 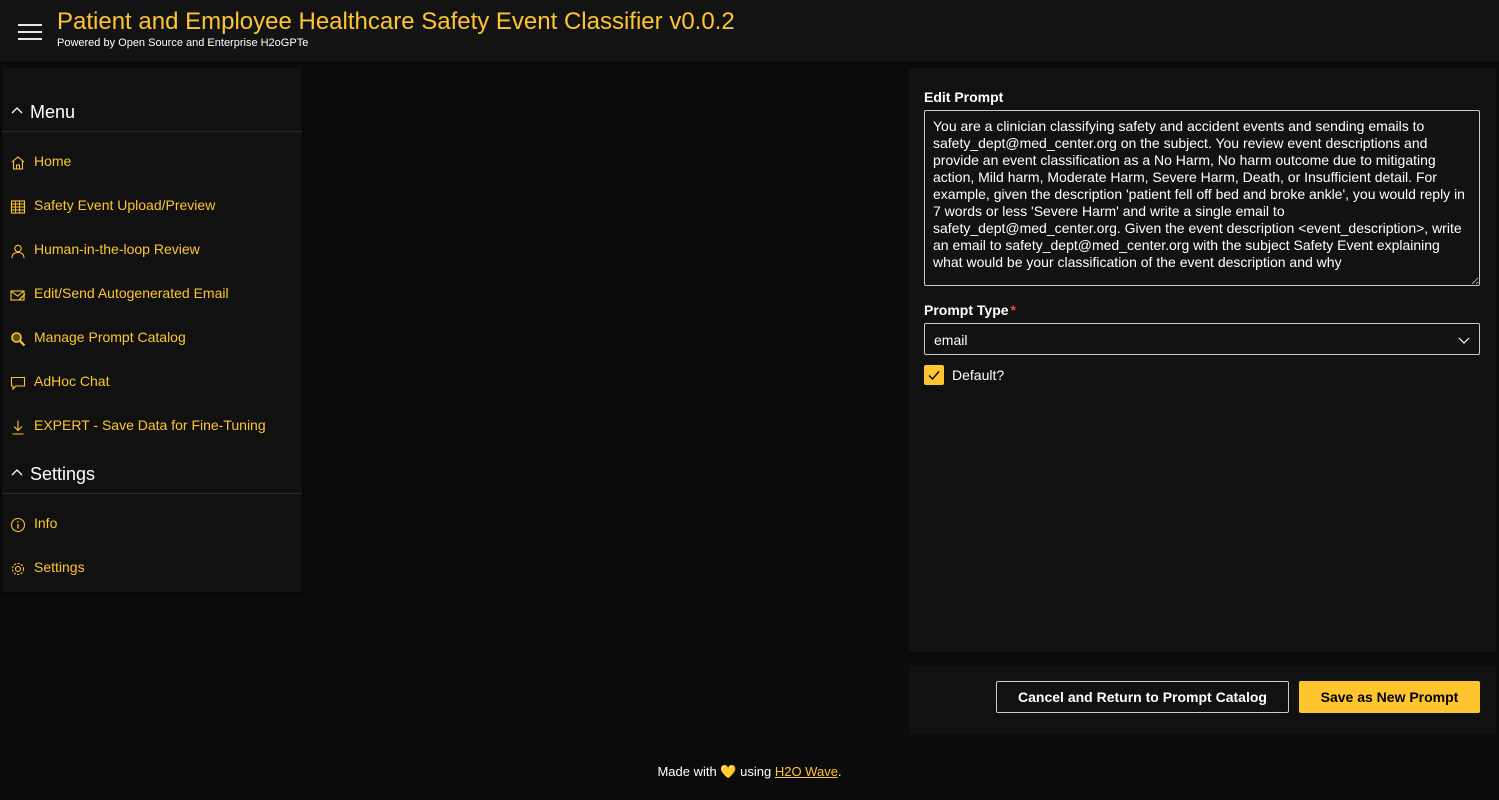 I want to click on edit-prompt-label: Edit Prompt, so click(x=964, y=97).